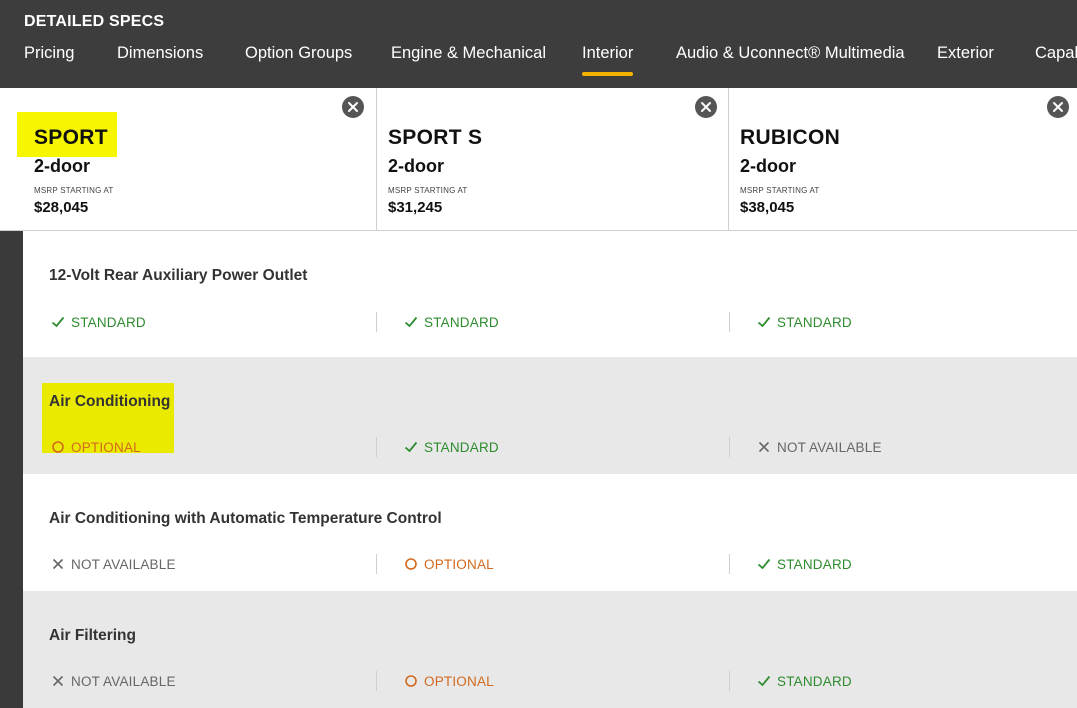 The width and height of the screenshot is (1077, 708). Describe the element at coordinates (902, 159) in the screenshot. I see `trim-card-rubicon: RUBICON 2-door MSRP STARTING AT $38,045` at that location.